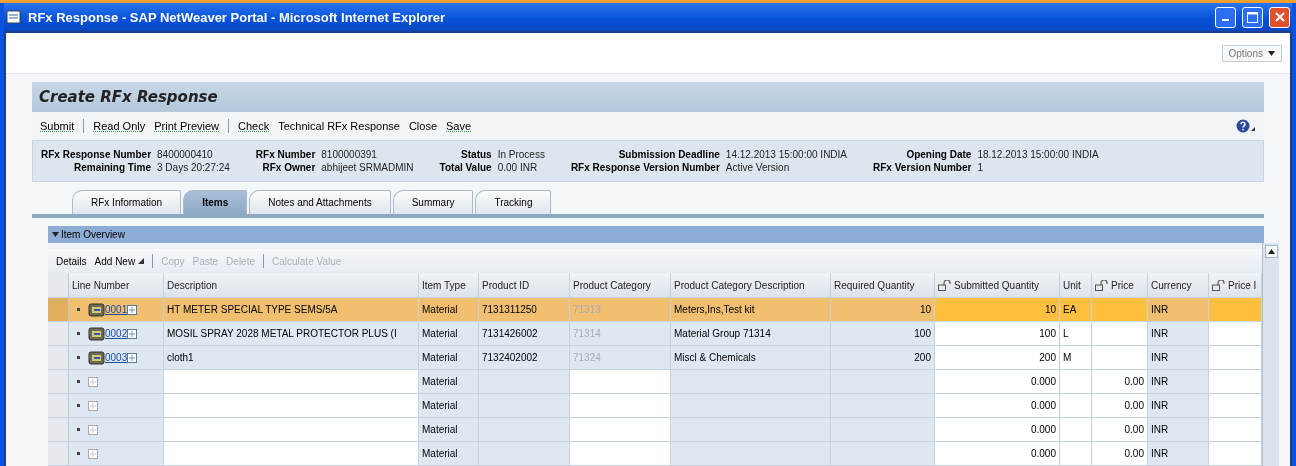 Image resolution: width=1296 pixels, height=466 pixels. What do you see at coordinates (320, 202) in the screenshot?
I see `tab: Notes and Attachments` at bounding box center [320, 202].